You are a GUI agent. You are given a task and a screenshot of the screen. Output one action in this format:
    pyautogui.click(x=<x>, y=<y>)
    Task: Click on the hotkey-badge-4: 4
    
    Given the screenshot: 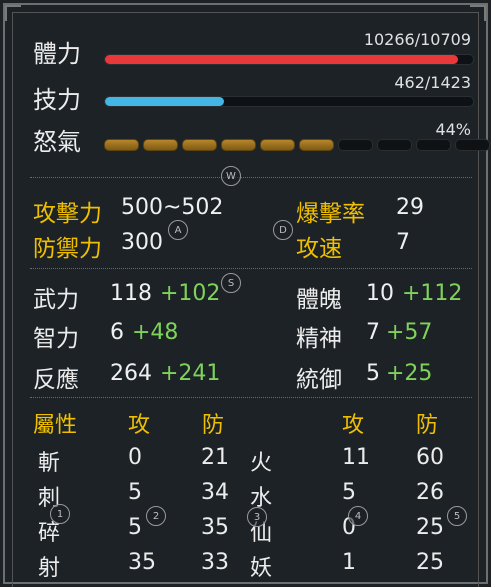 What is the action you would take?
    pyautogui.click(x=358, y=516)
    